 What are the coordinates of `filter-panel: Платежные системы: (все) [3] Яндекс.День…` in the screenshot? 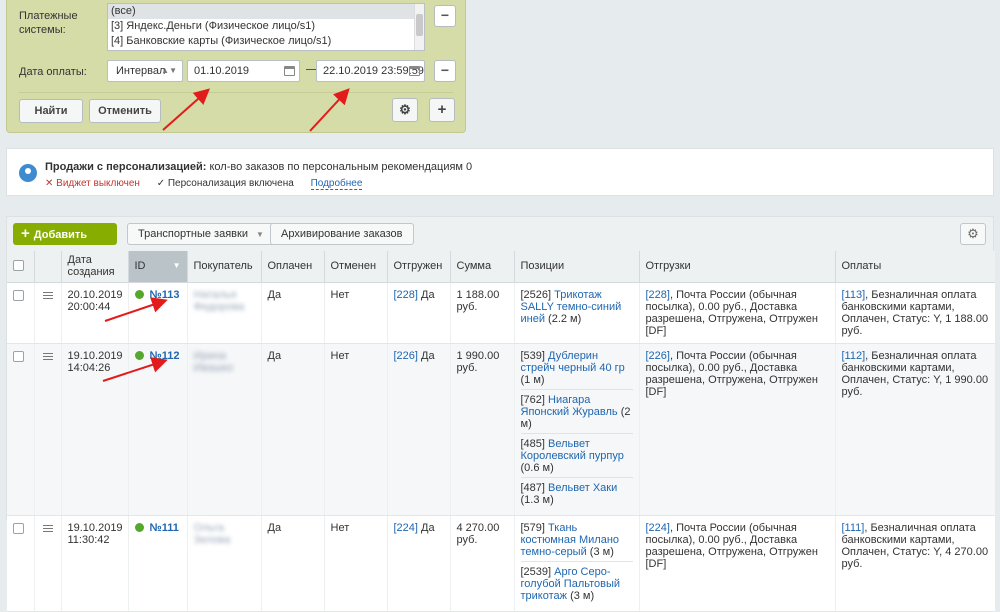 It's located at (236, 66).